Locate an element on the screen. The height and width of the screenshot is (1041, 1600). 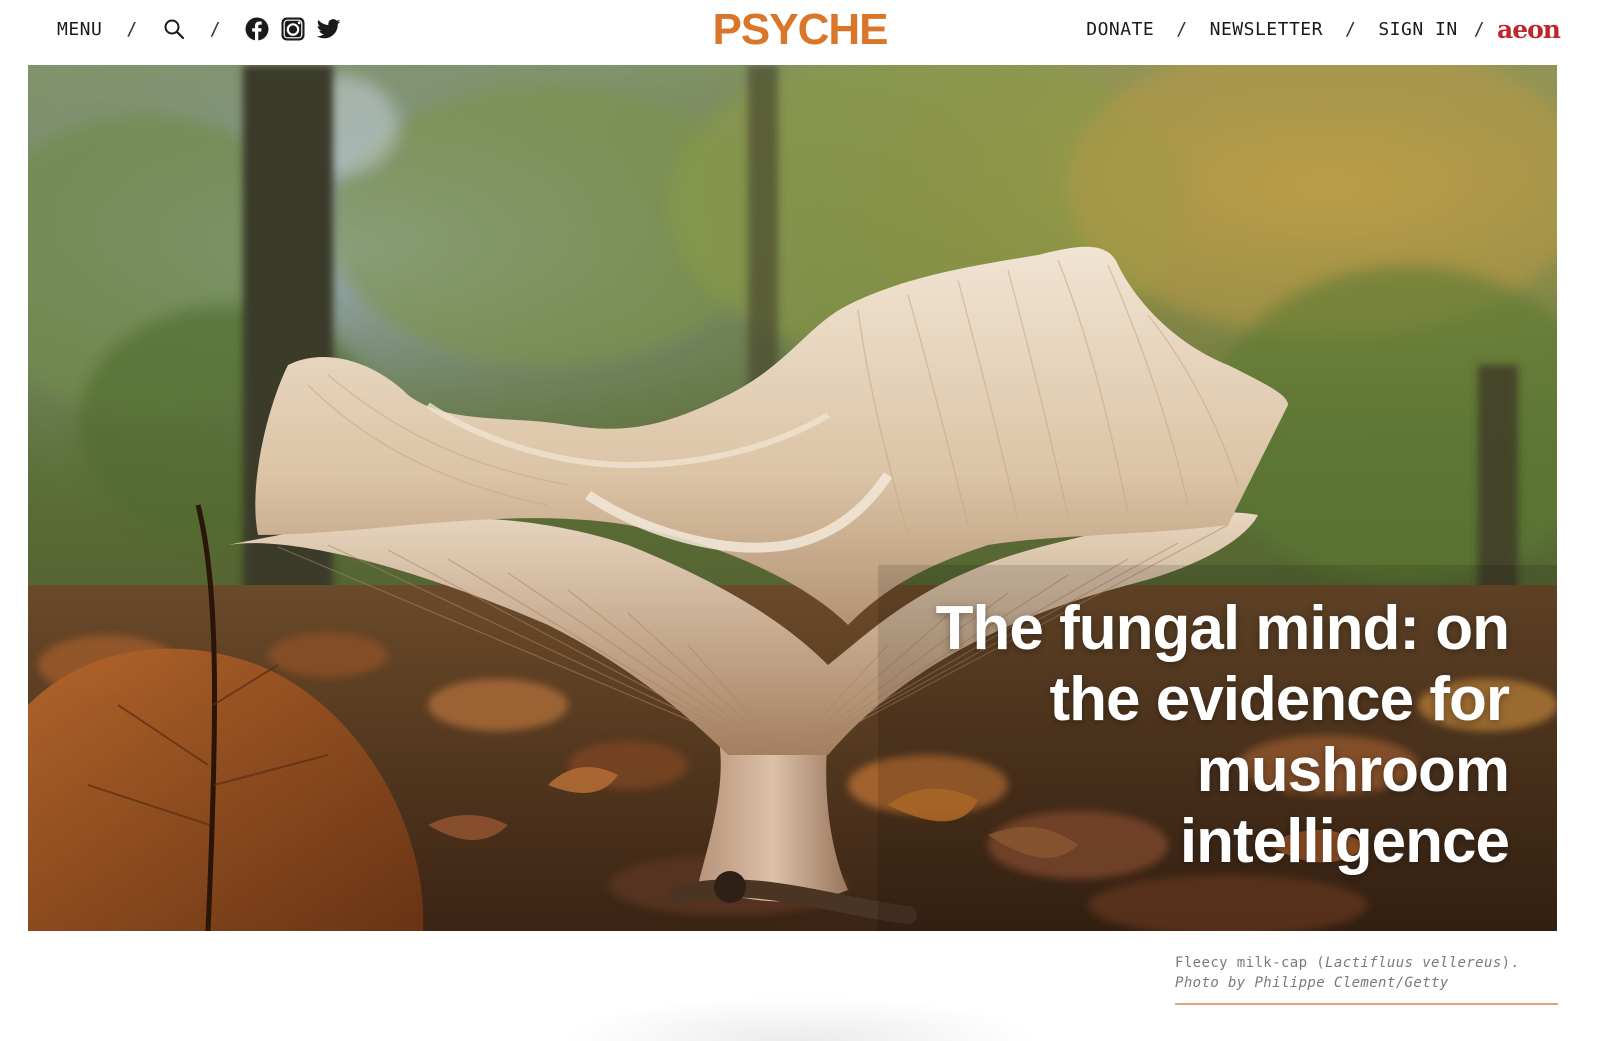
search-icon is located at coordinates (174, 29).